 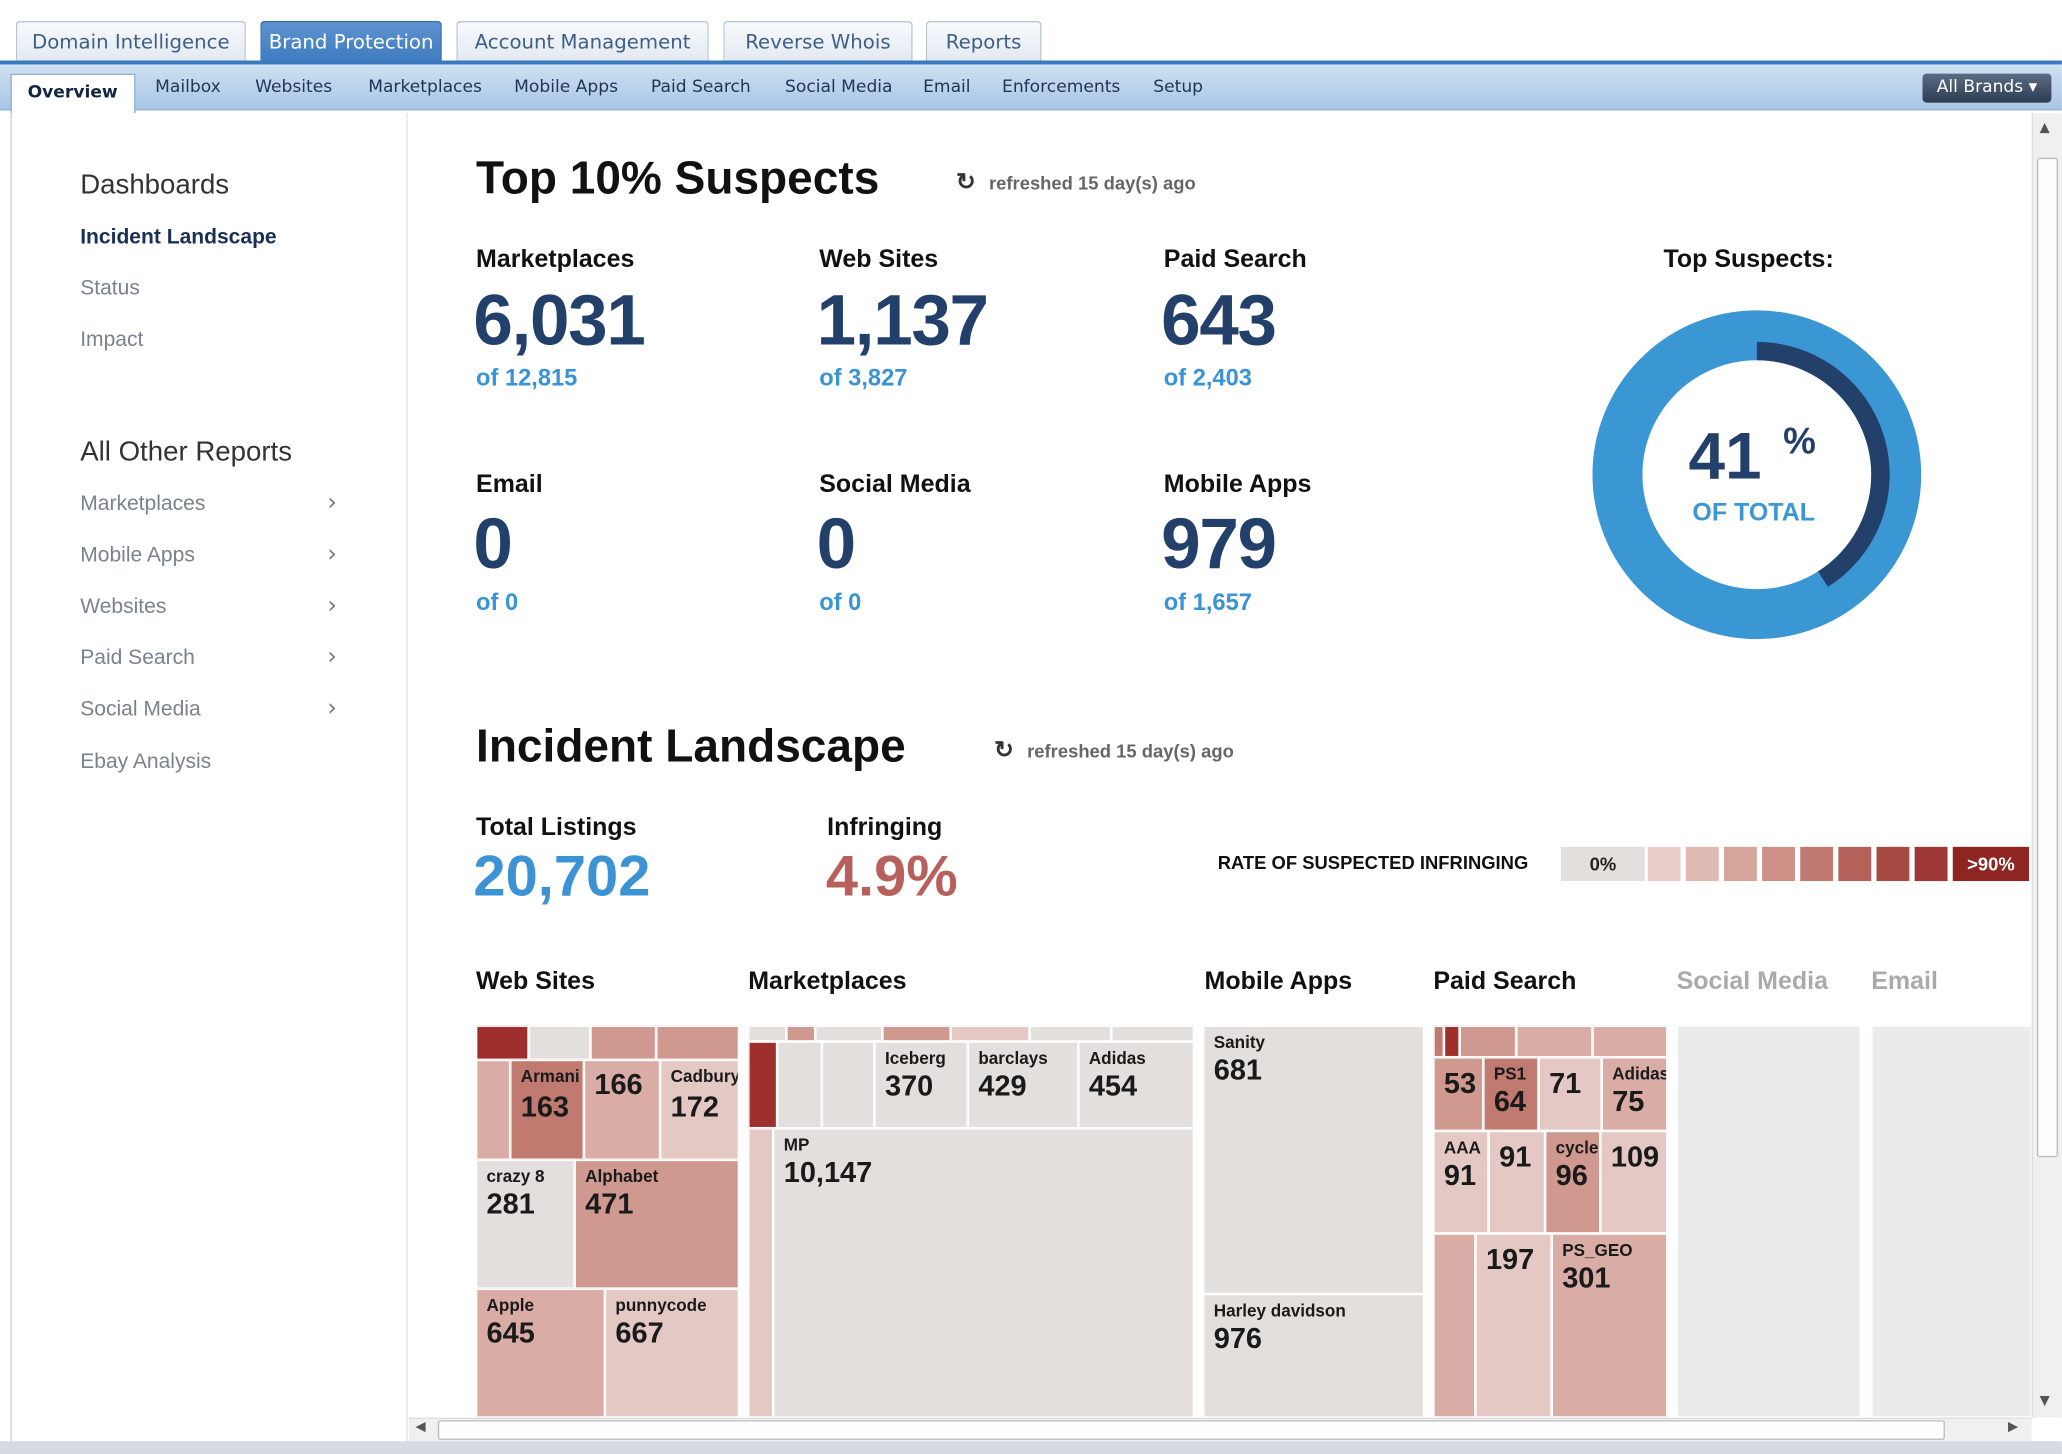 What do you see at coordinates (2013, 1427) in the screenshot?
I see `scroll-right-icon: ▶` at bounding box center [2013, 1427].